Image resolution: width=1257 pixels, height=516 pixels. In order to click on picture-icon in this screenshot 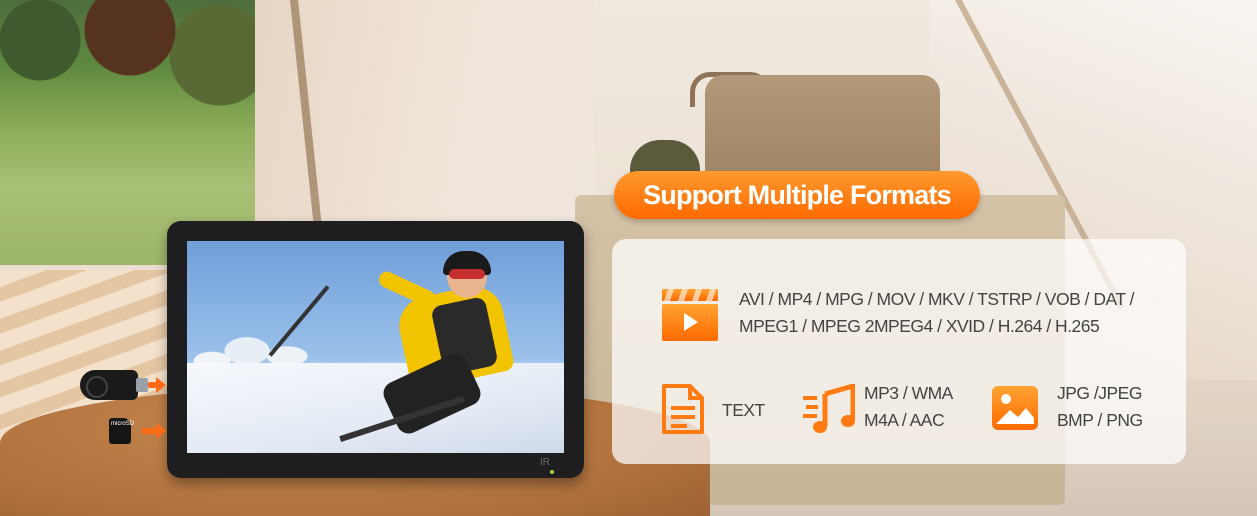, I will do `click(1015, 408)`.